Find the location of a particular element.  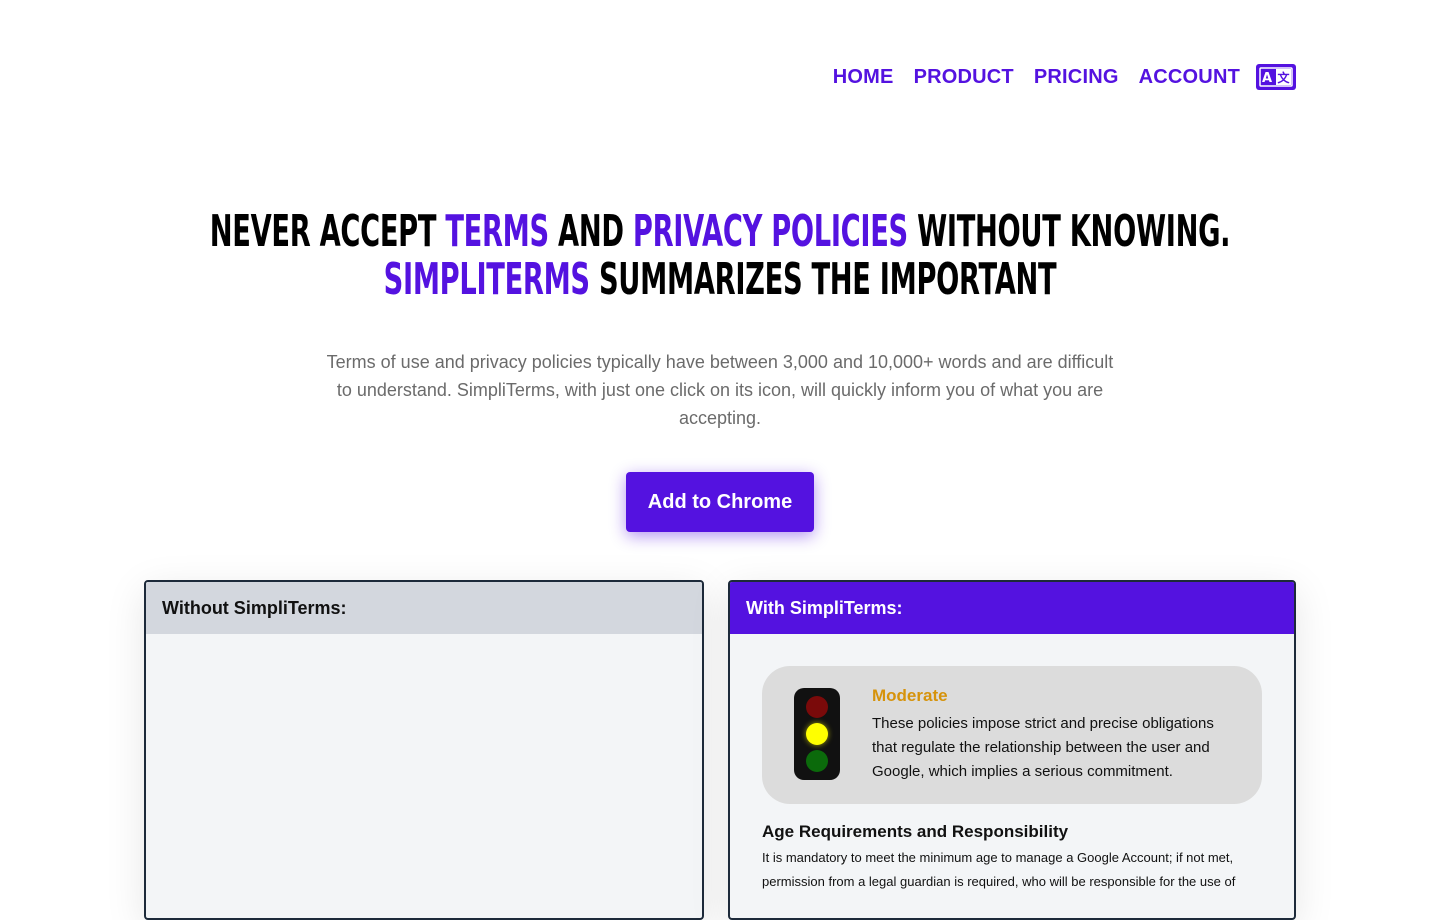

hero-title-part: summarizes the important is located at coordinates (823, 279).